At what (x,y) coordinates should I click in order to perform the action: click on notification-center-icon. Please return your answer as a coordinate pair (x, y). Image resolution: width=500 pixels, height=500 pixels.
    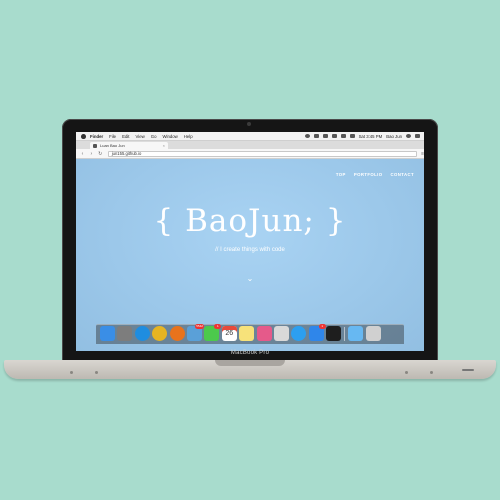
    Looking at the image, I should click on (417, 136).